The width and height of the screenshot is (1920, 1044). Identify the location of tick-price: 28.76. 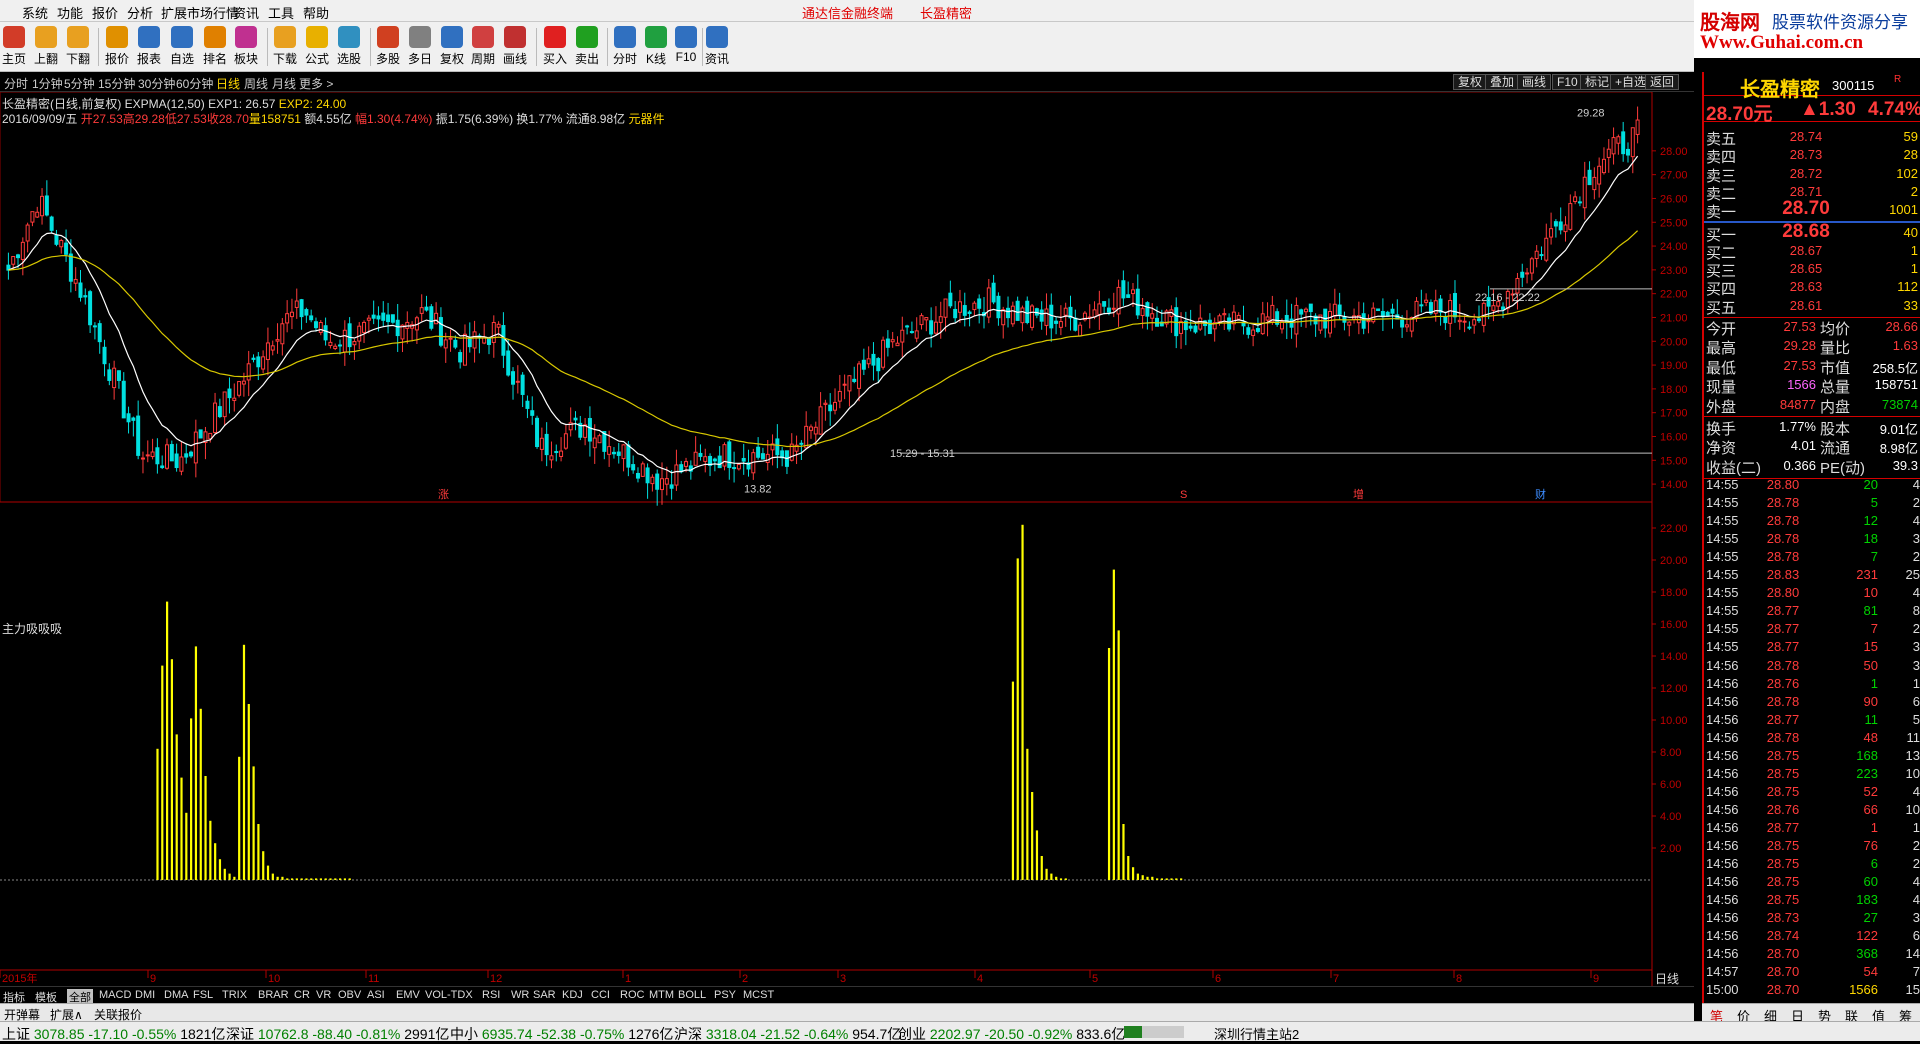
(1783, 809).